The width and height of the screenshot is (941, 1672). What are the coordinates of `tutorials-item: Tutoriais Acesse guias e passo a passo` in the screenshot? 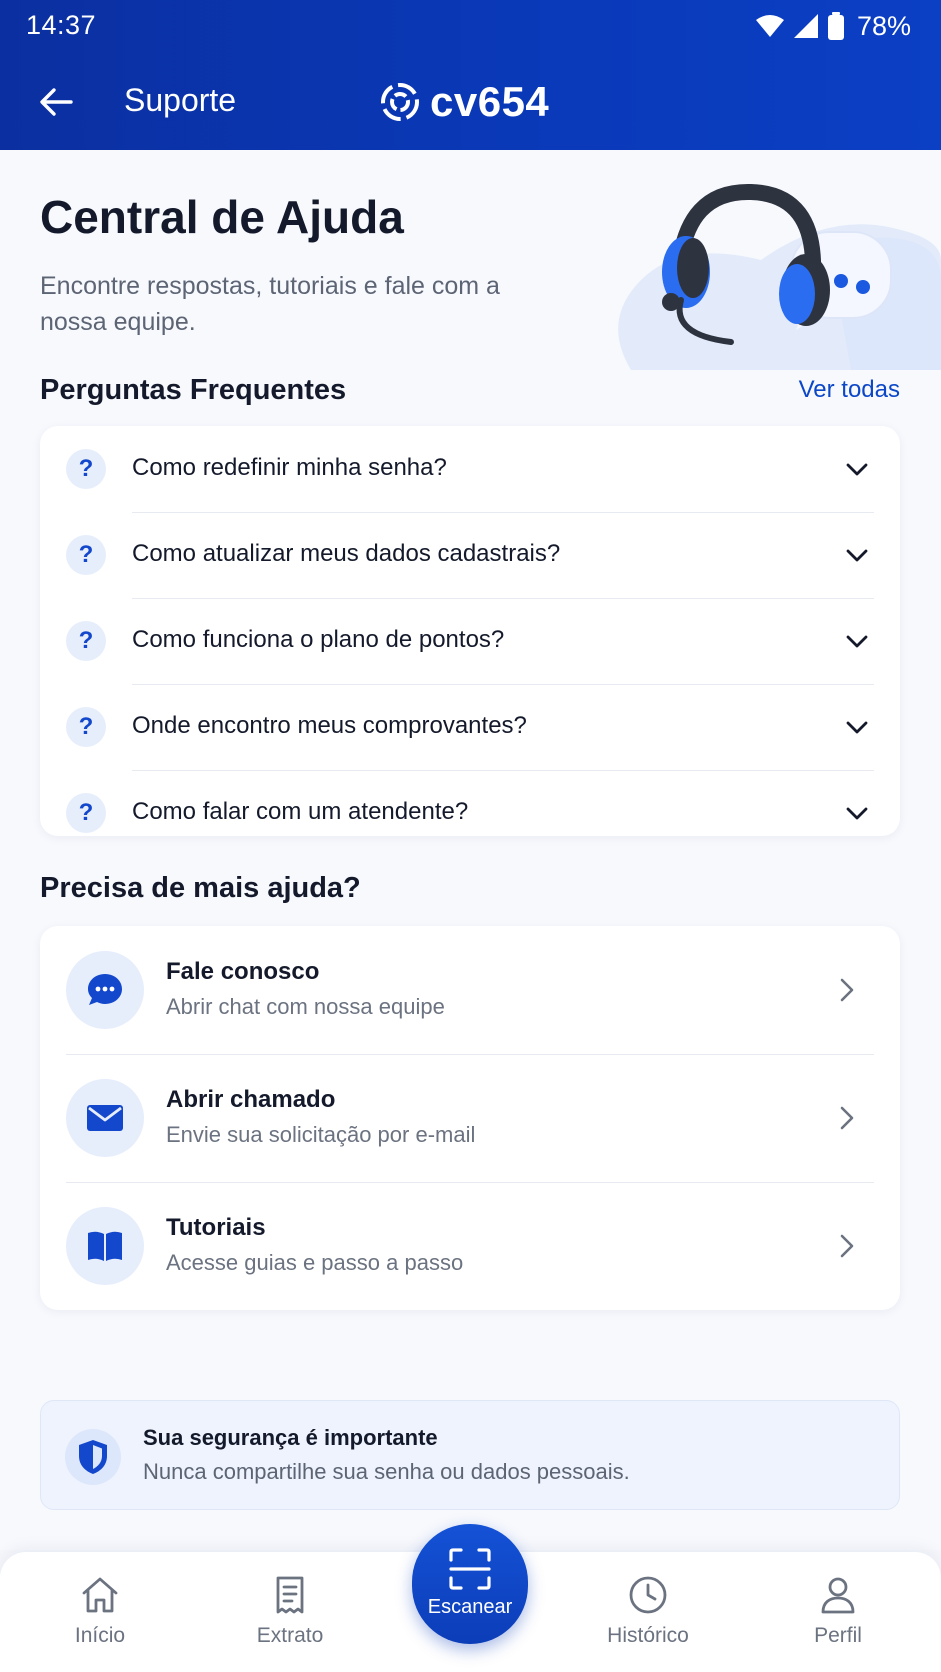 It's located at (470, 1246).